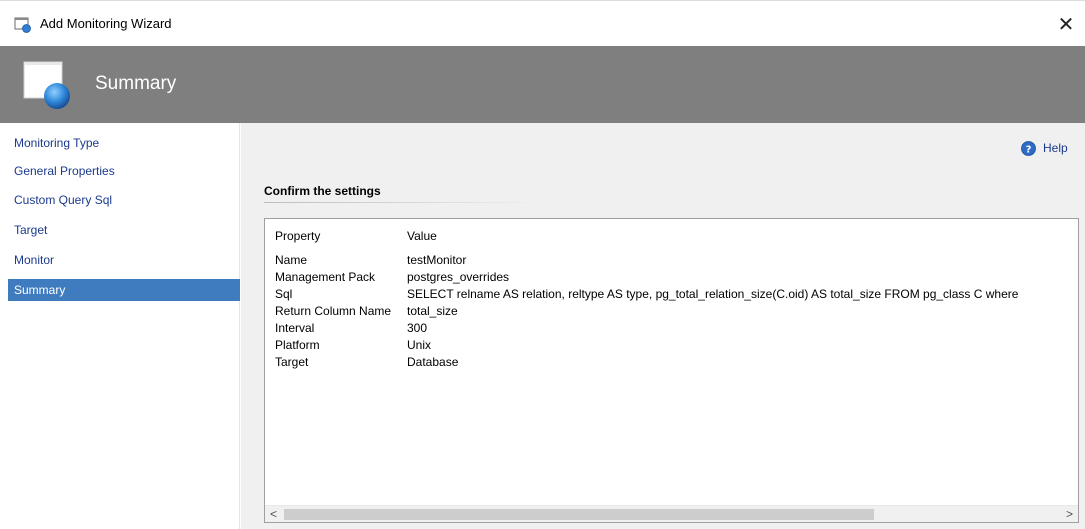 Image resolution: width=1085 pixels, height=529 pixels. Describe the element at coordinates (295, 328) in the screenshot. I see `property-cell: Interval` at that location.